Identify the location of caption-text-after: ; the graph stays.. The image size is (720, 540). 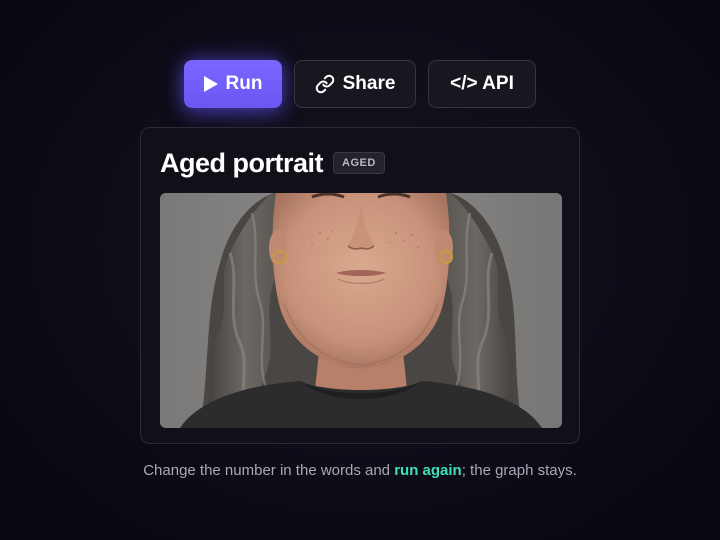
(519, 470).